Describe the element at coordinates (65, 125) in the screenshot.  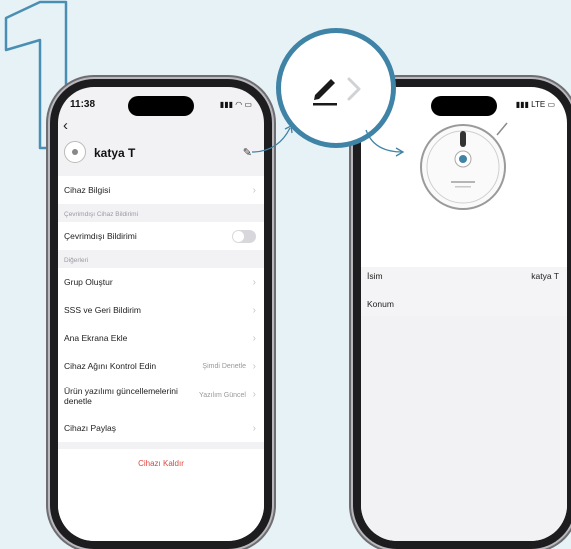
I see `back-chevron-icon: ‹` at that location.